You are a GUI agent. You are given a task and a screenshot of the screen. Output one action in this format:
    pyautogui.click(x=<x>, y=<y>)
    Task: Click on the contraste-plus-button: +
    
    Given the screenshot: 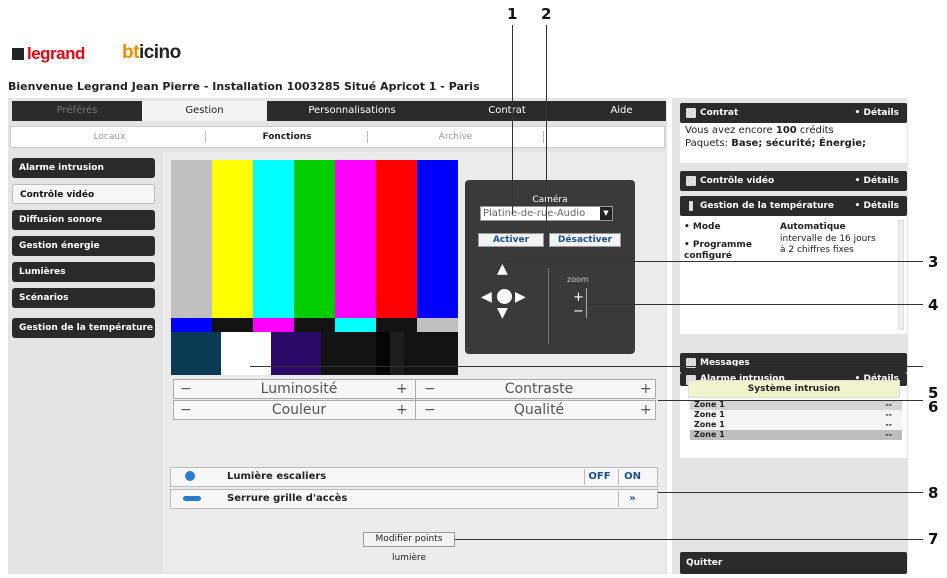 What is the action you would take?
    pyautogui.click(x=646, y=389)
    